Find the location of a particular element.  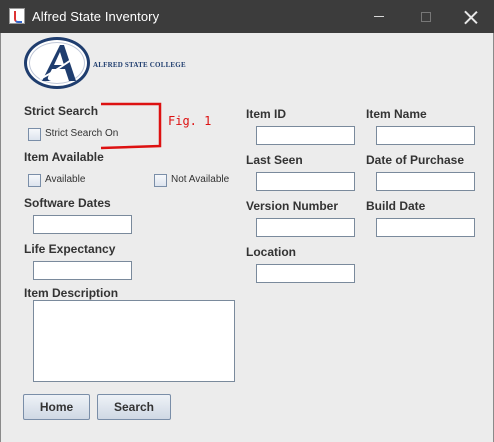

maximize-icon is located at coordinates (426, 16).